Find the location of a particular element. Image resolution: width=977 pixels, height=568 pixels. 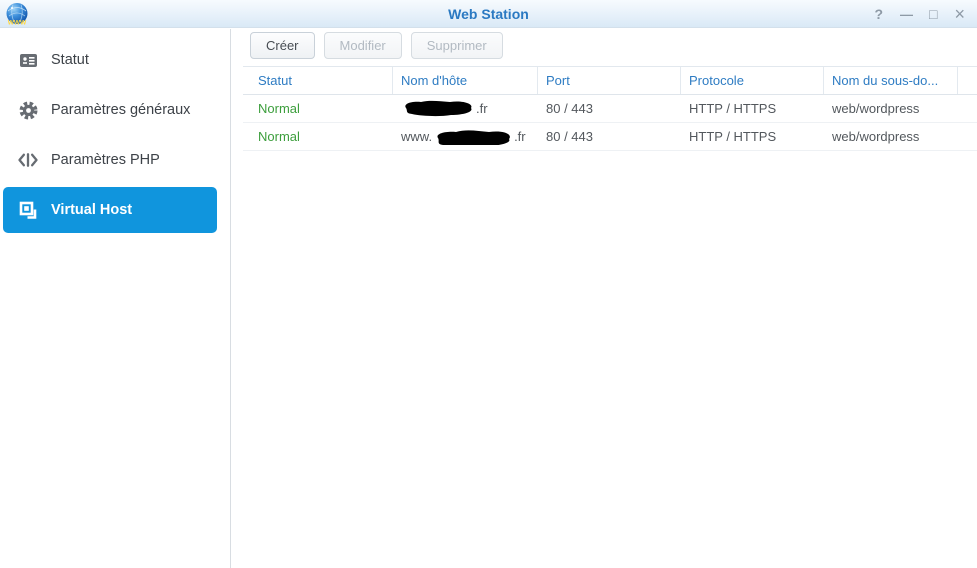

hostname-cell: .fr is located at coordinates (465, 108).